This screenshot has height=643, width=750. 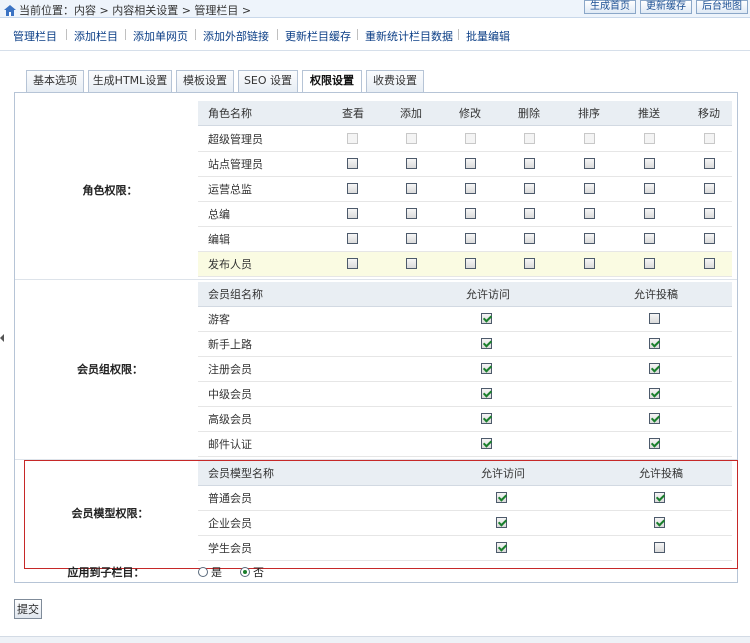 What do you see at coordinates (219, 214) in the screenshot?
I see `role-name: 总编` at bounding box center [219, 214].